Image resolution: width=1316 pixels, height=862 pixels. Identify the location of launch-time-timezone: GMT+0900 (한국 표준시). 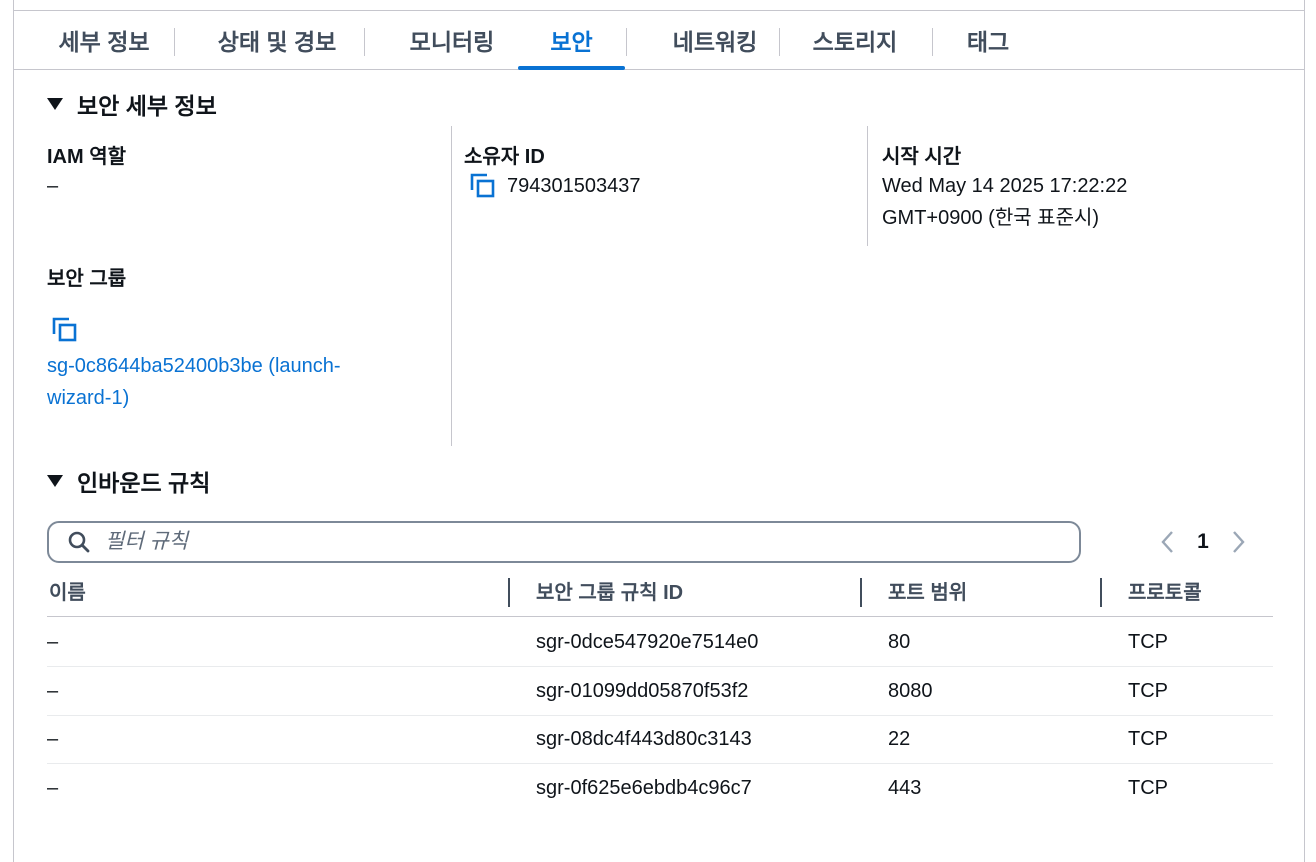
(991, 218).